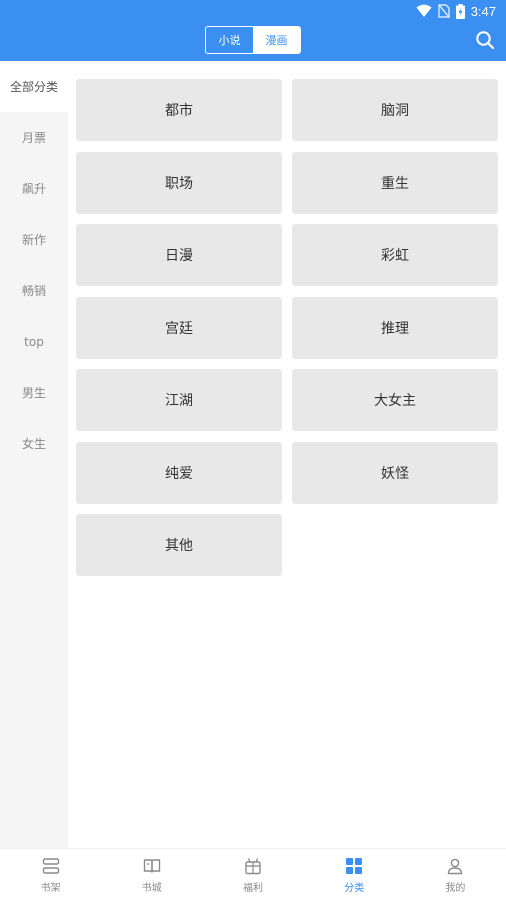  Describe the element at coordinates (34, 137) in the screenshot. I see `sidebar-item-monthly-ticket: 月票` at that location.